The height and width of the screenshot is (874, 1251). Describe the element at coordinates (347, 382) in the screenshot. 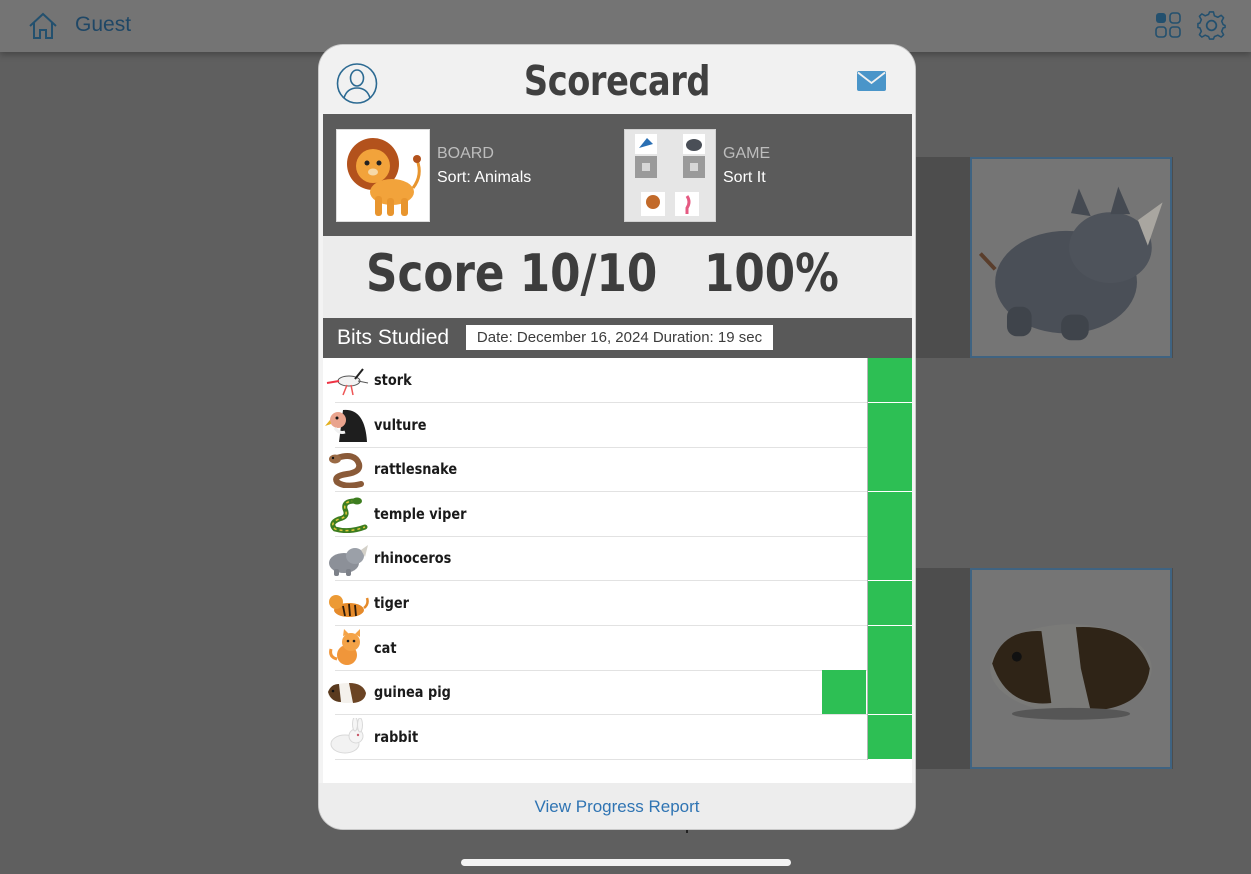

I see `stork-icon` at that location.